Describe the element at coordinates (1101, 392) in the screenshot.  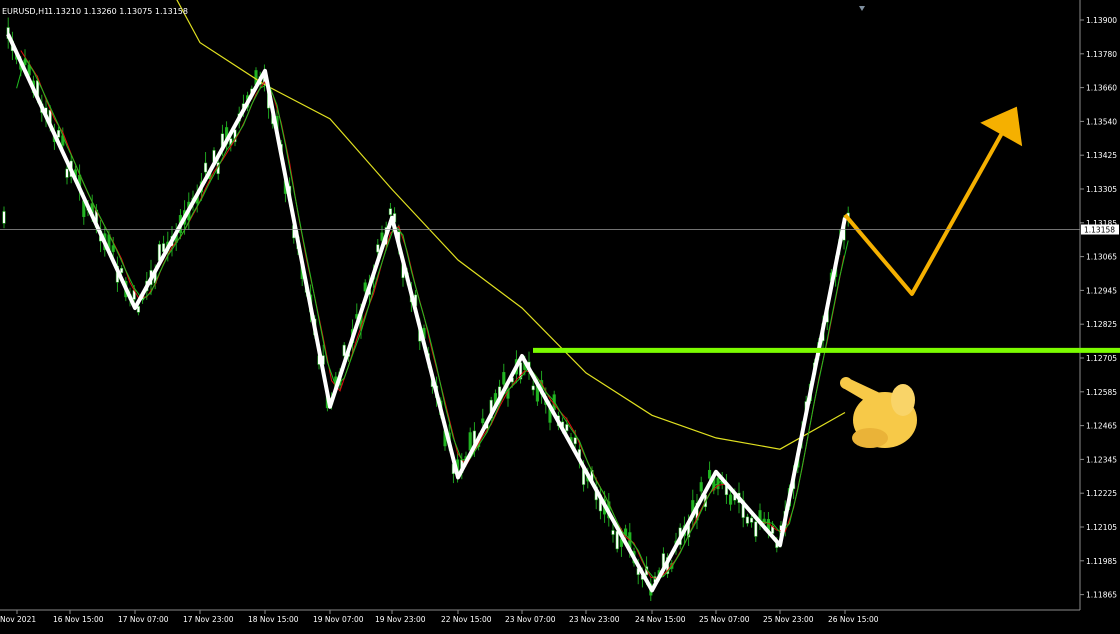
I see `price-tick-label: 1.12585` at that location.